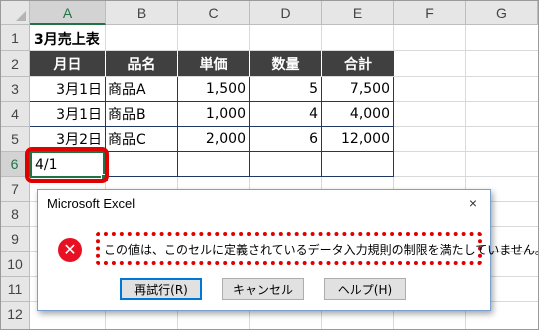  What do you see at coordinates (142, 89) in the screenshot?
I see `table-cell: 商品A` at bounding box center [142, 89].